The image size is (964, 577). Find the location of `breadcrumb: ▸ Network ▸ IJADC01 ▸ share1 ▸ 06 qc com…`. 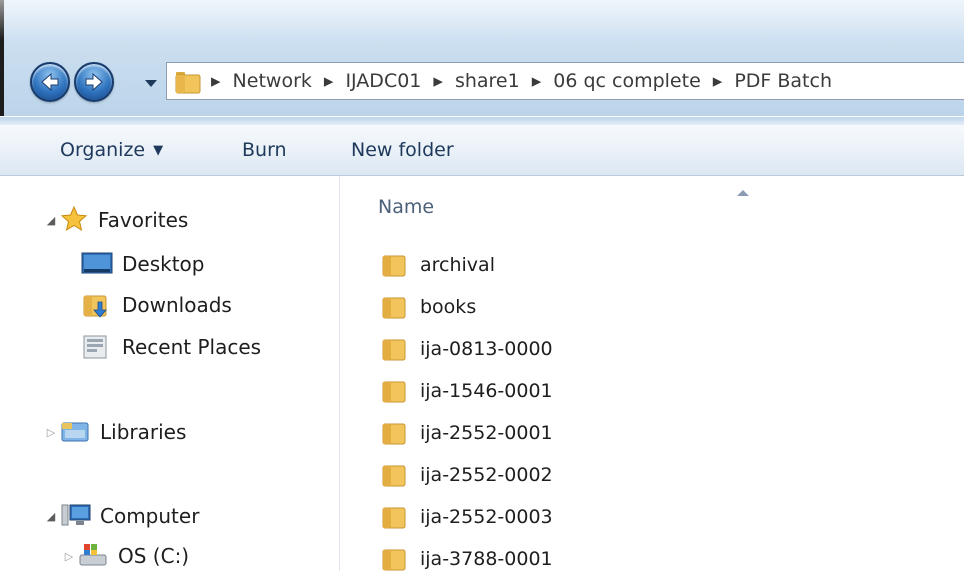

breadcrumb: ▸ Network ▸ IJADC01 ▸ share1 ▸ 06 qc com… is located at coordinates (527, 81).